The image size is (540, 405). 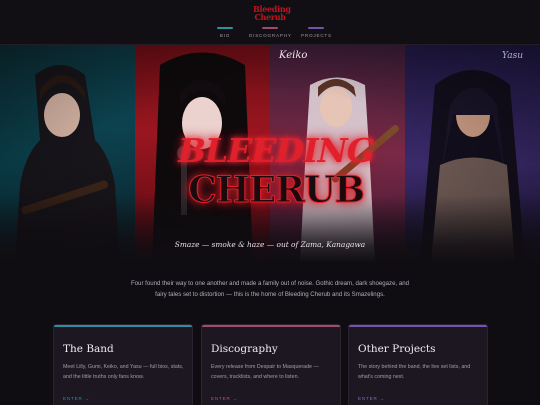 I want to click on hero-title-line-2: CHERUB, so click(x=277, y=190).